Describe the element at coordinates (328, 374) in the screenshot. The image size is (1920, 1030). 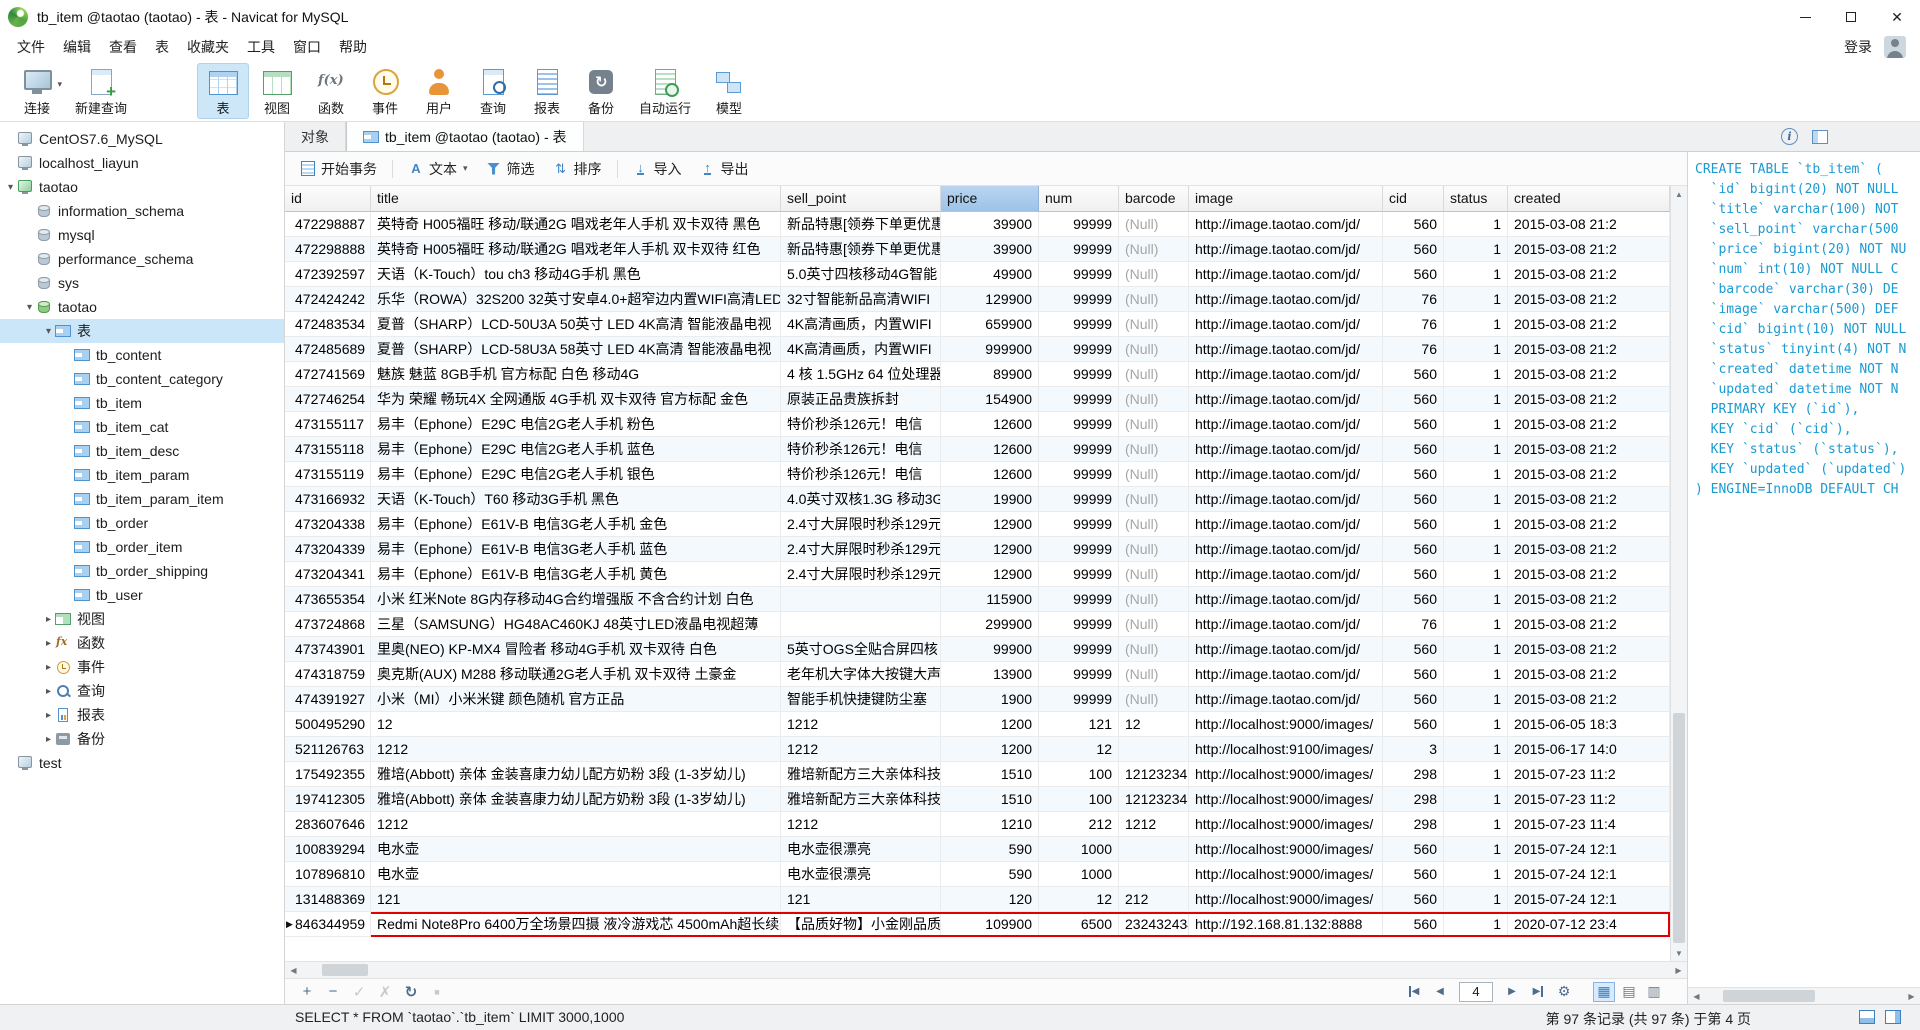
I see `cell-id: 472741569` at that location.